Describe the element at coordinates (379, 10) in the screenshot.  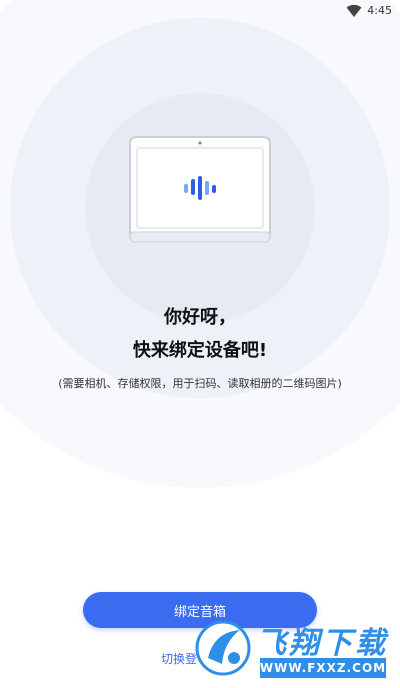
I see `status-time: 4:45` at that location.